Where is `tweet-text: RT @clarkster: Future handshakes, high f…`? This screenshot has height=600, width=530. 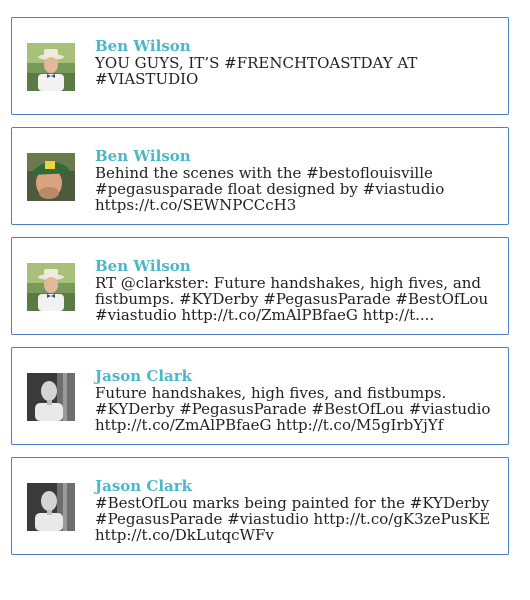 tweet-text: RT @clarkster: Future handshakes, high f… is located at coordinates (292, 299).